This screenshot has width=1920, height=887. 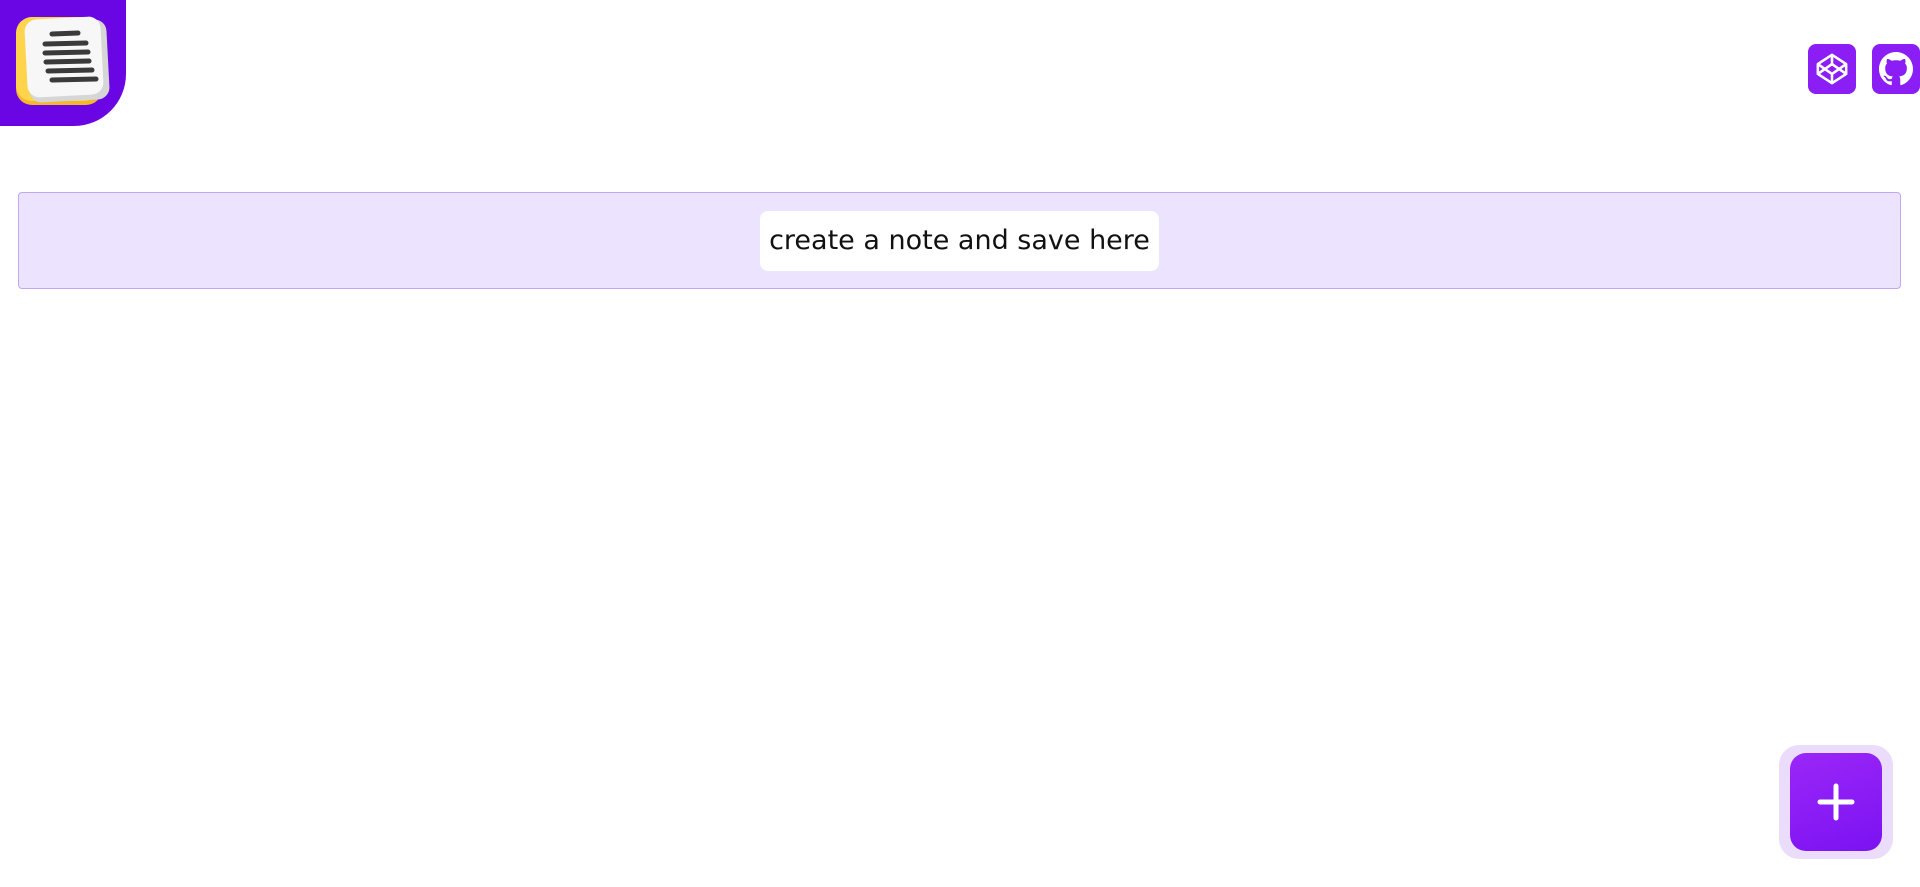 I want to click on notes-empty-banner: create a note and save here, so click(x=959, y=240).